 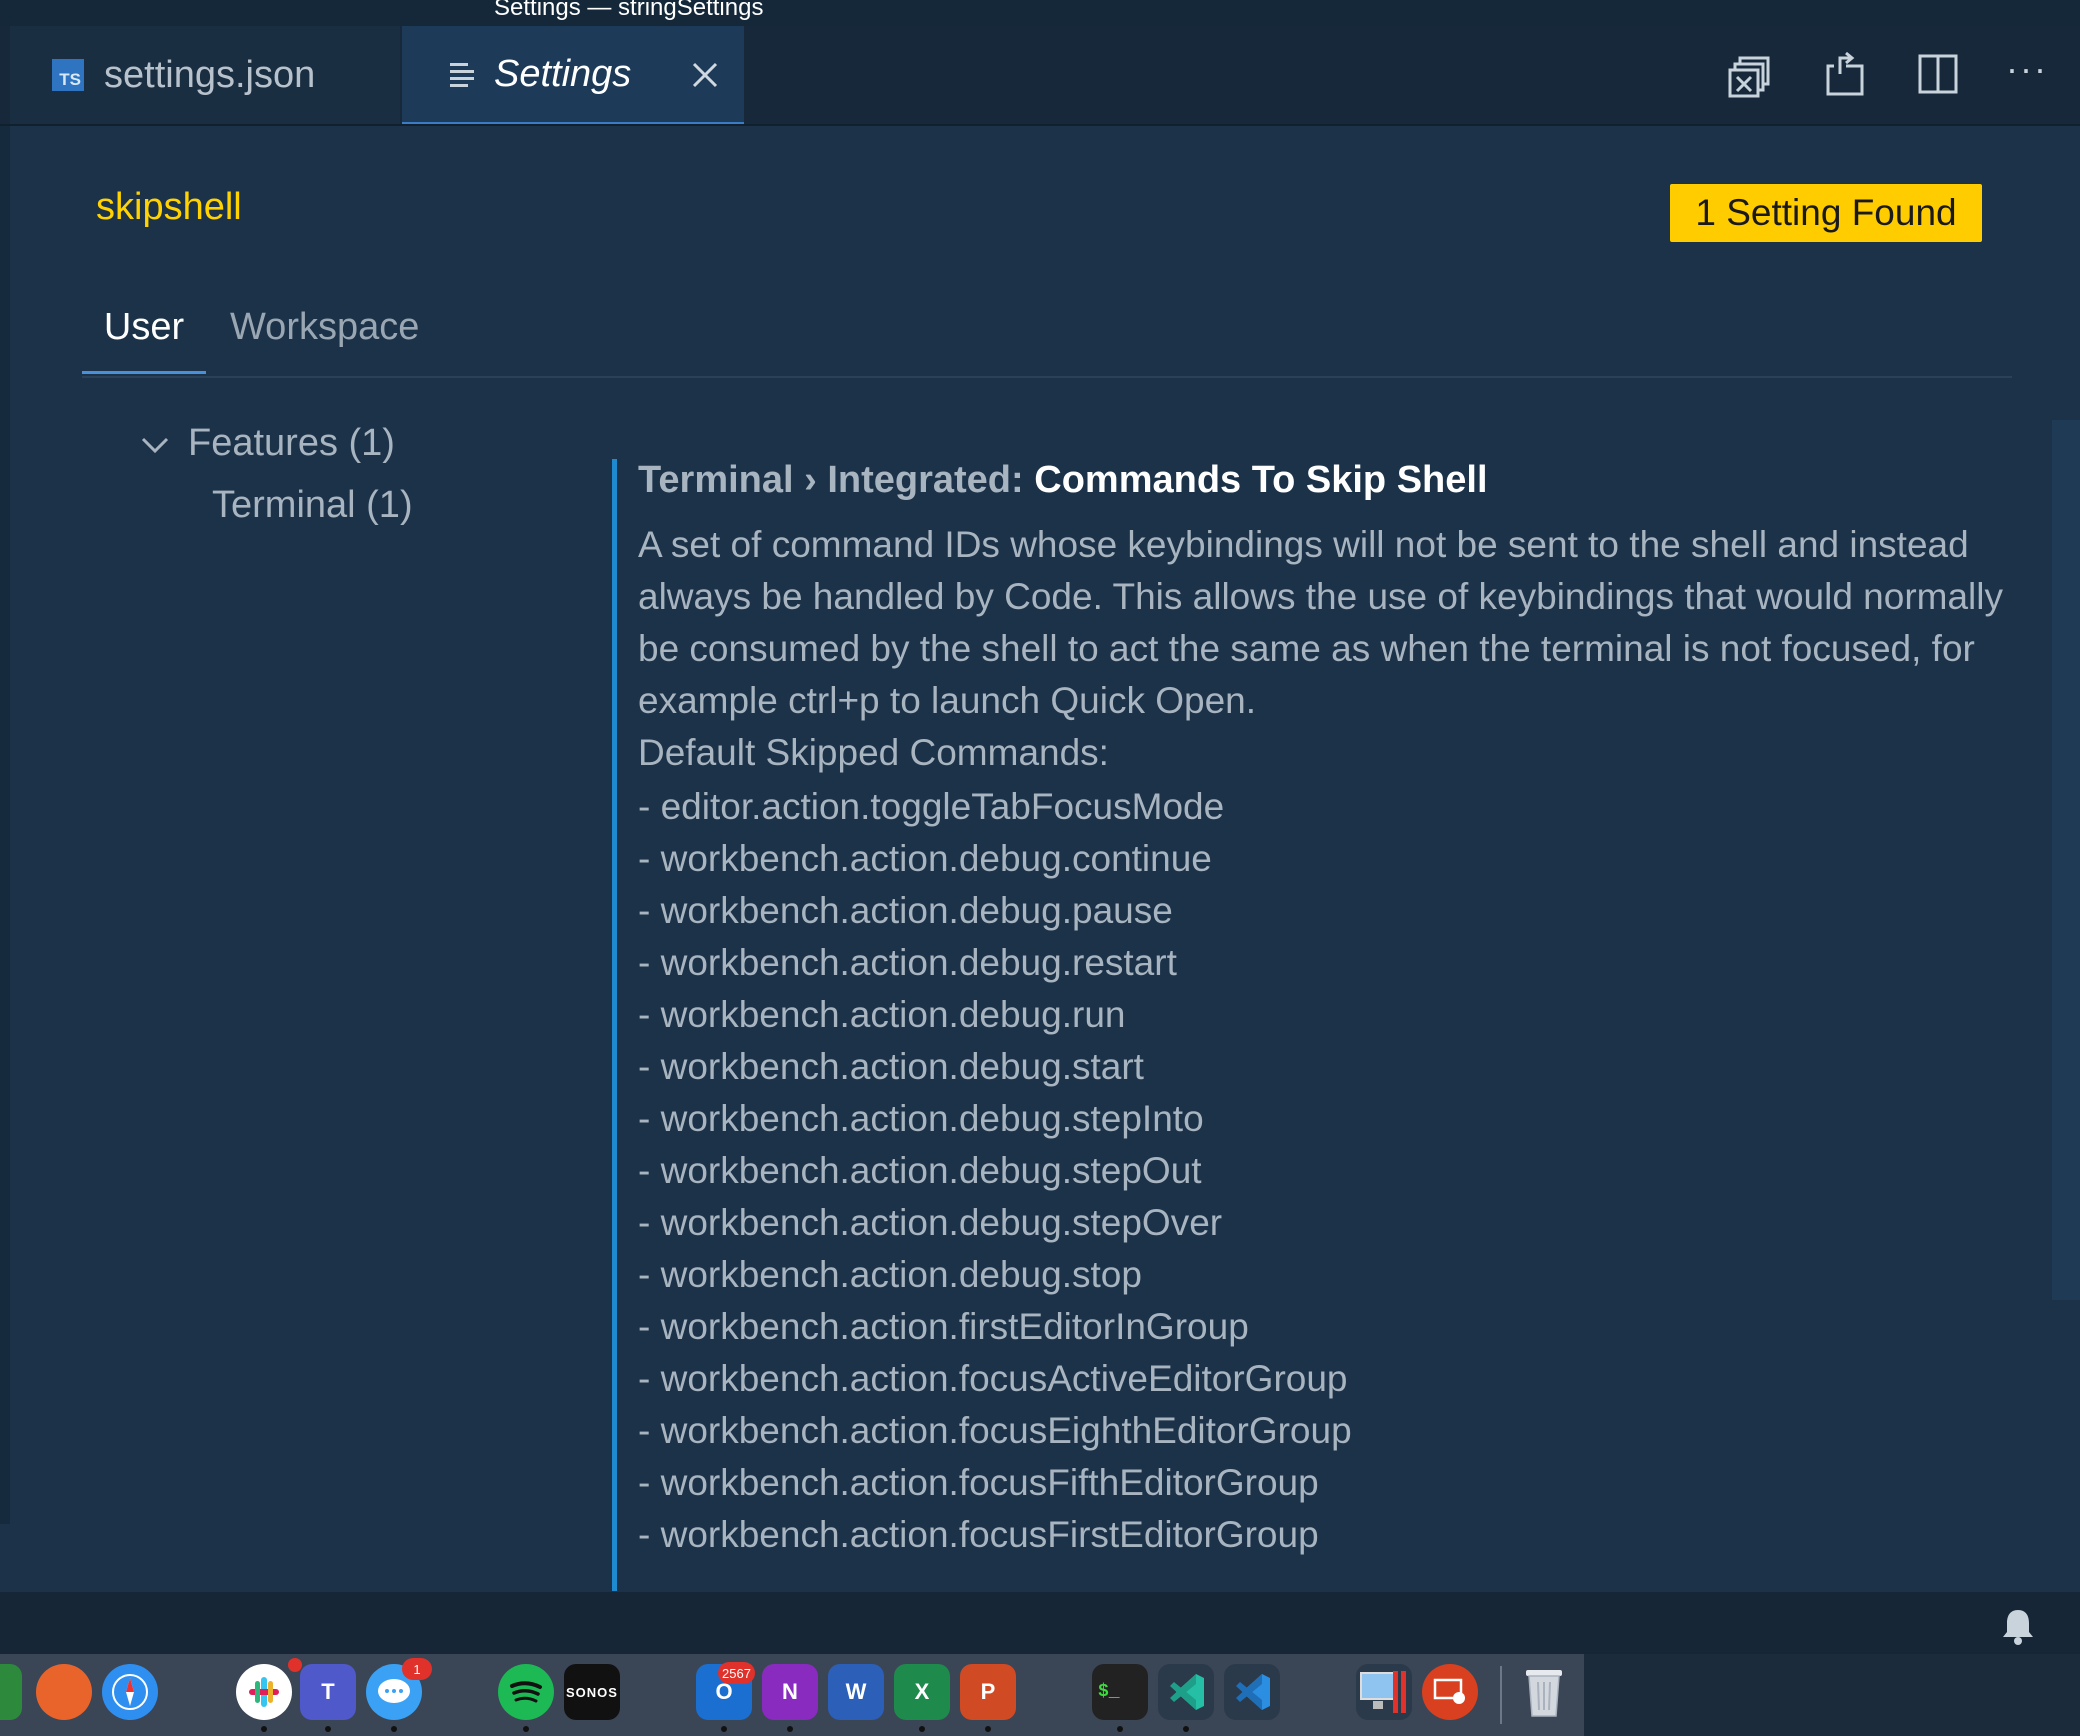 I want to click on list-item: - workbench.action.debug.continue, so click(x=925, y=858).